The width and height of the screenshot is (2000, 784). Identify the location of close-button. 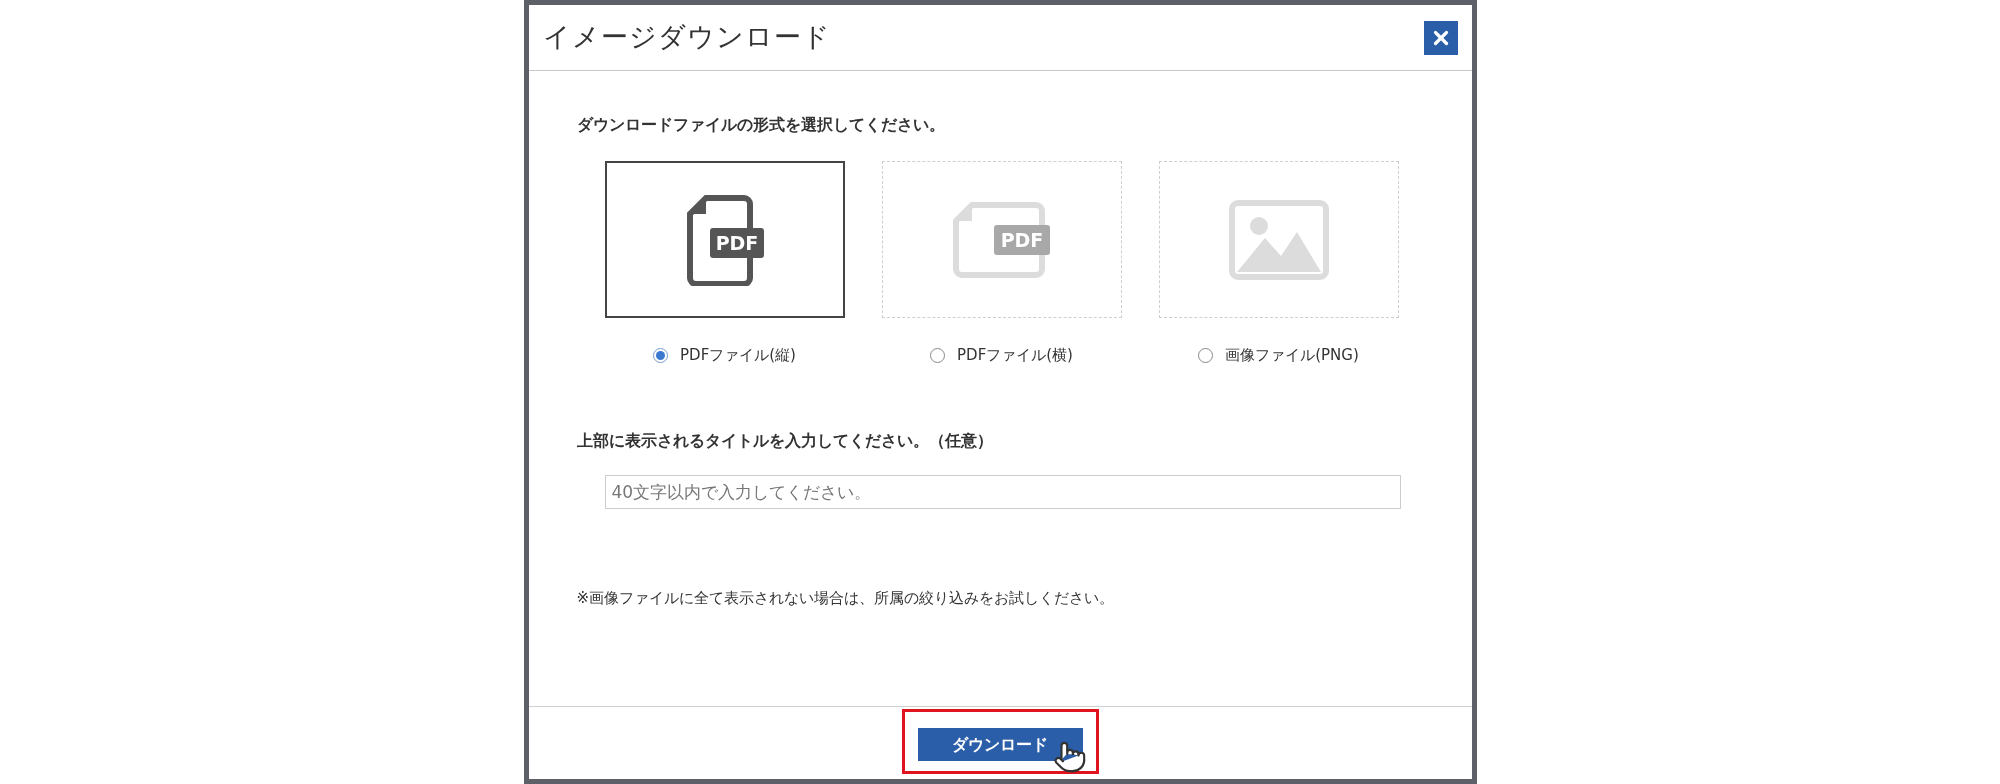
(1440, 37).